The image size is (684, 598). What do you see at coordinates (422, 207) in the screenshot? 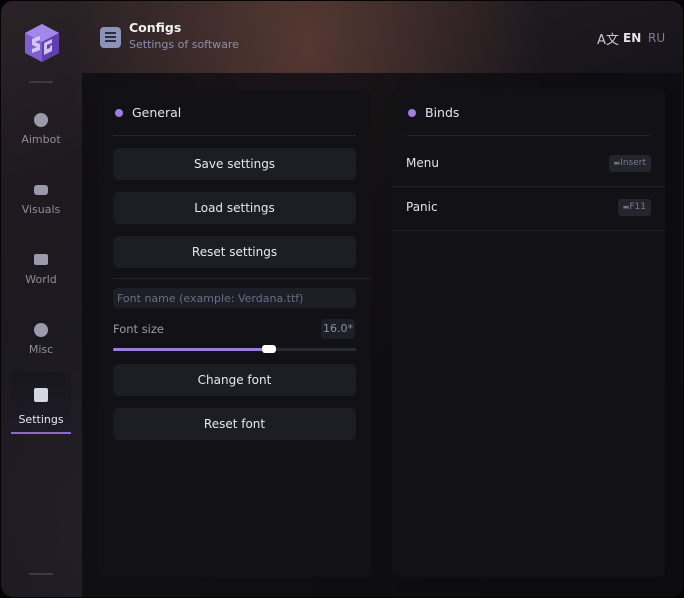
I see `bind-name: Panic` at bounding box center [422, 207].